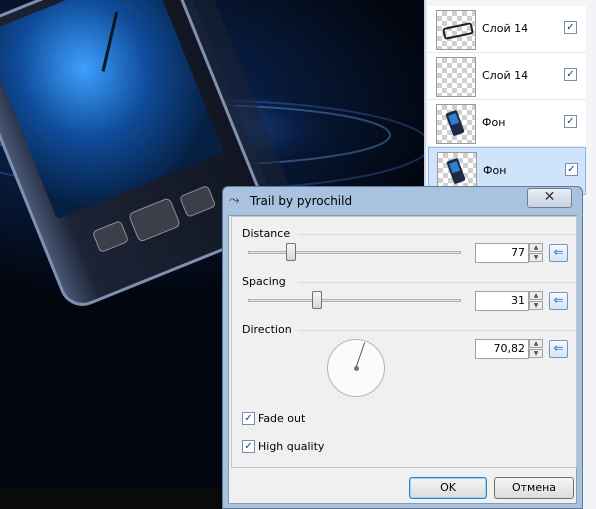  I want to click on high-quality-option: ✓ High quality, so click(283, 446).